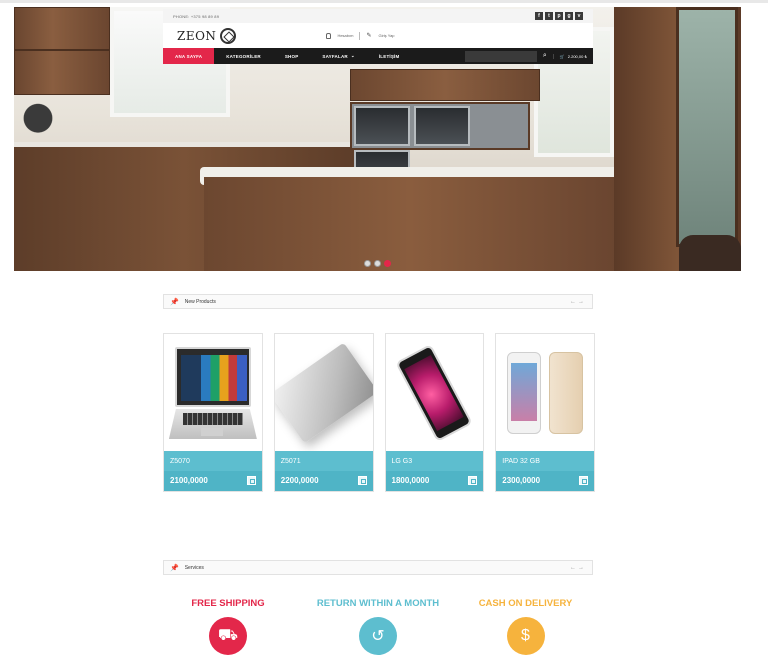 This screenshot has width=768, height=664. Describe the element at coordinates (292, 56) in the screenshot. I see `nav-shop: SHOP` at that location.